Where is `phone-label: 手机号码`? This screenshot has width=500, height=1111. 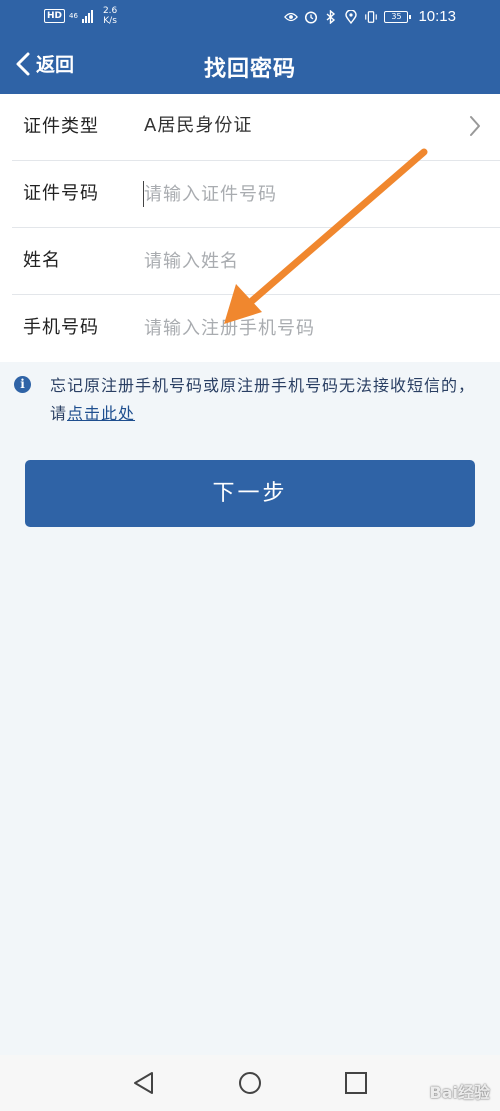 phone-label: 手机号码 is located at coordinates (61, 327).